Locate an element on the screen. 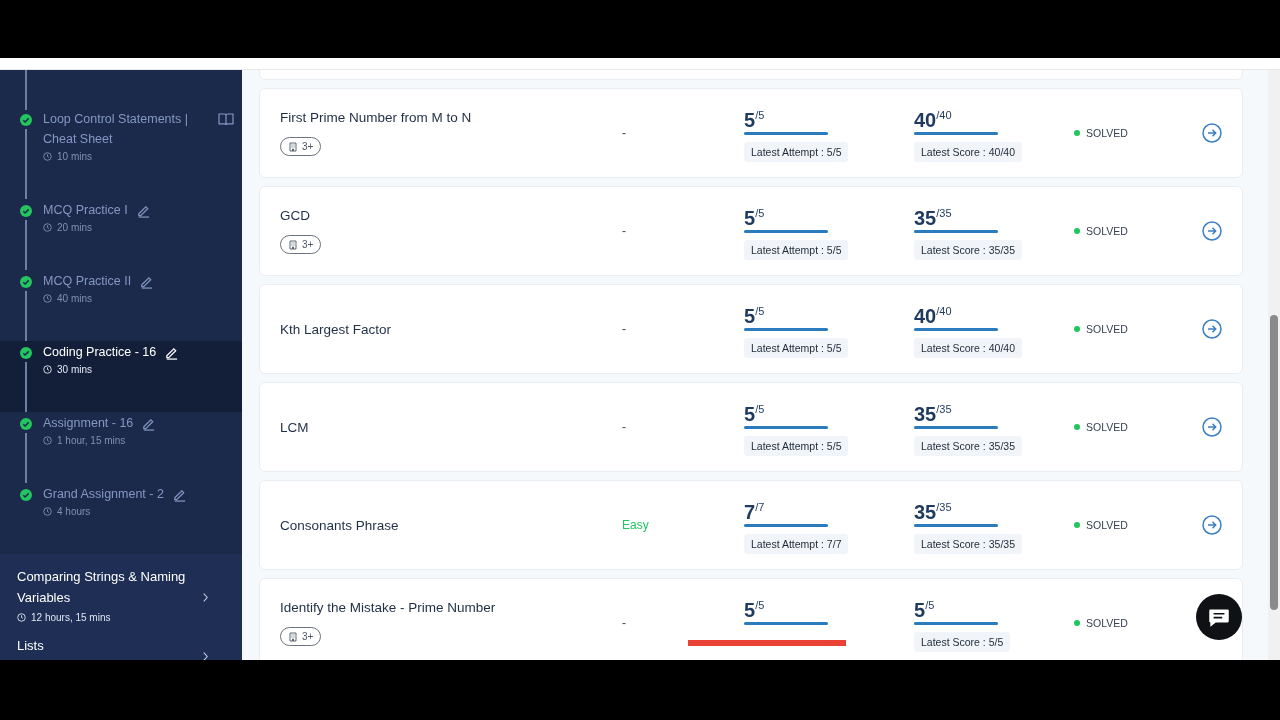  sidebar-item: MCQ Practice I 20 mins is located at coordinates (121, 234).